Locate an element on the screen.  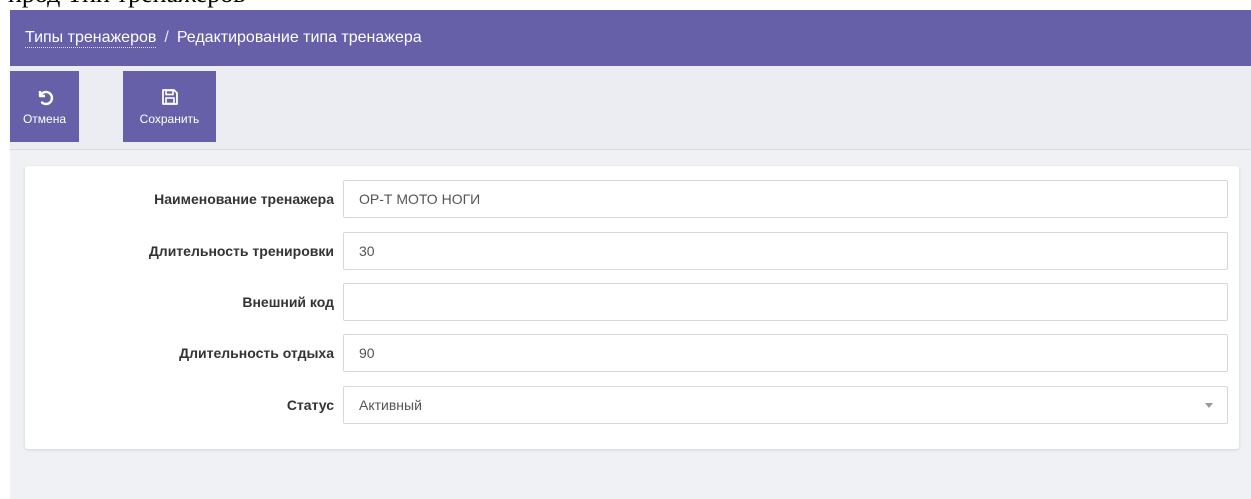
form-row-rest-duration: Длительность отдыха is located at coordinates (632, 353).